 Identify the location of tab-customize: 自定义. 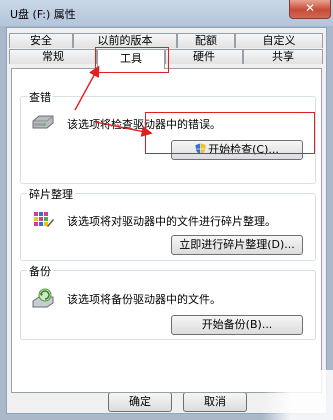
(279, 40).